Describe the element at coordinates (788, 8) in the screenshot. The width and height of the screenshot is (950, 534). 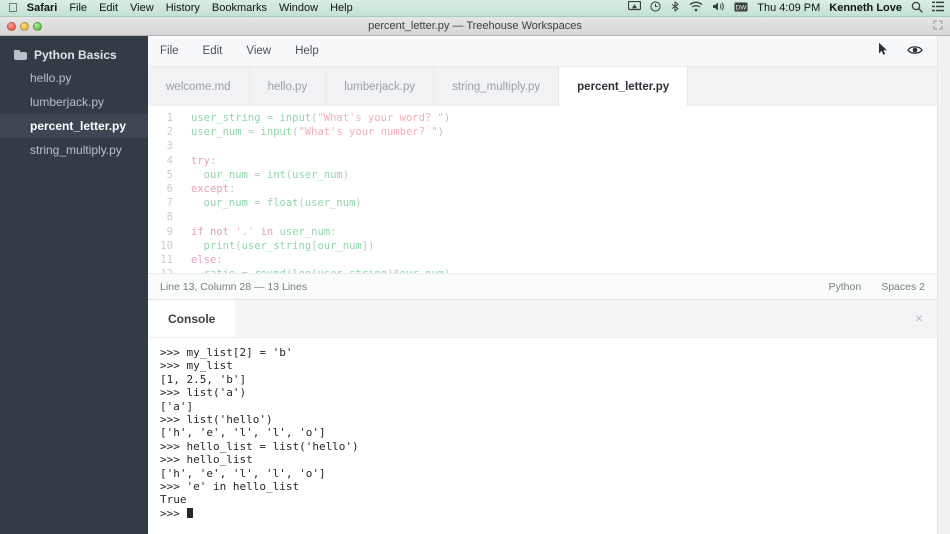
I see `menubar-clock: Thu 4:09 PM` at that location.